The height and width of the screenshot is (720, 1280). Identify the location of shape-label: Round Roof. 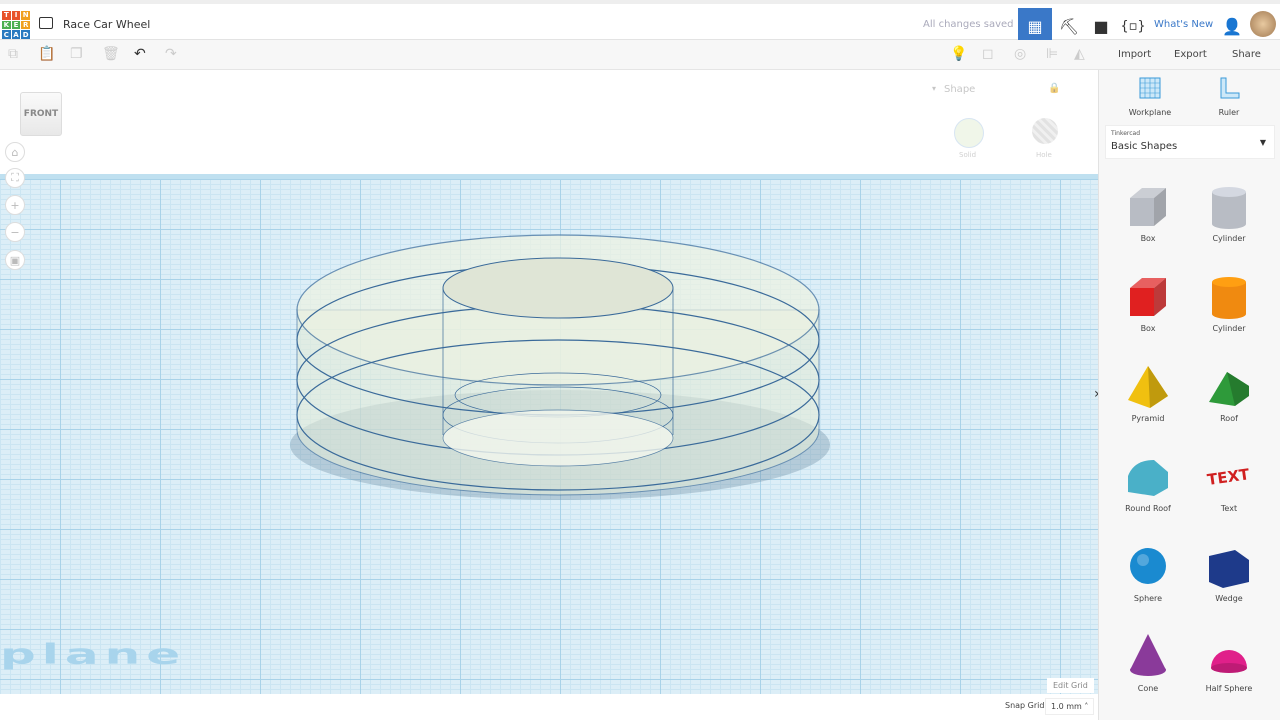
(1148, 508).